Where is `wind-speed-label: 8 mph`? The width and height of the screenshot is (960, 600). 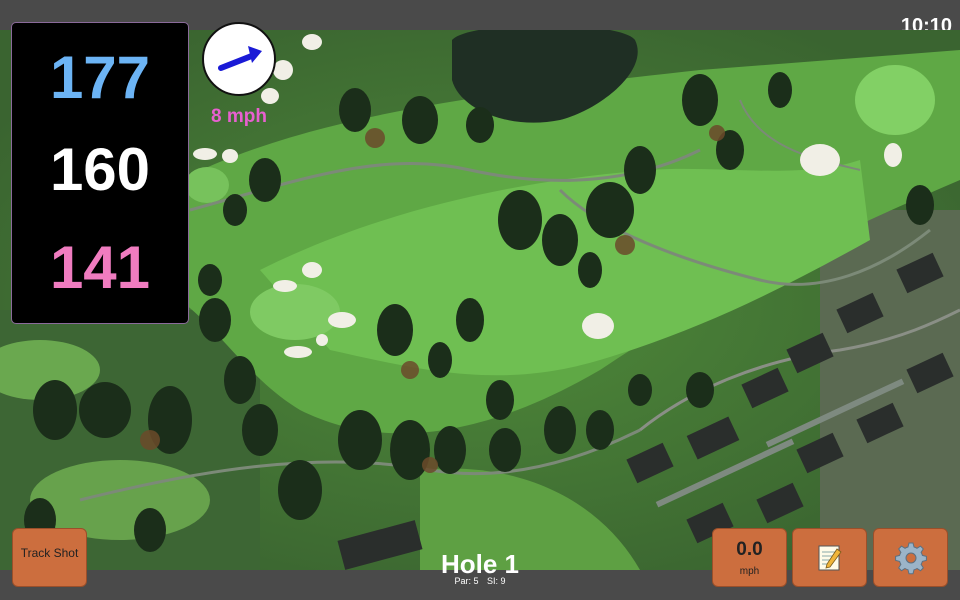 wind-speed-label: 8 mph is located at coordinates (239, 116).